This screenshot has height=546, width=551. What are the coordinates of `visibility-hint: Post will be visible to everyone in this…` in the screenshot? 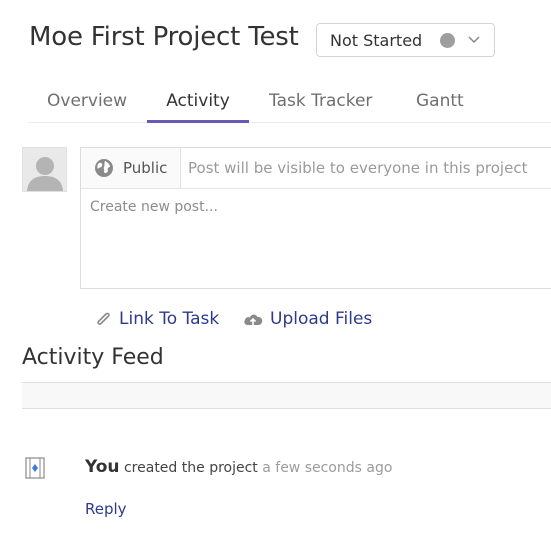 It's located at (358, 168).